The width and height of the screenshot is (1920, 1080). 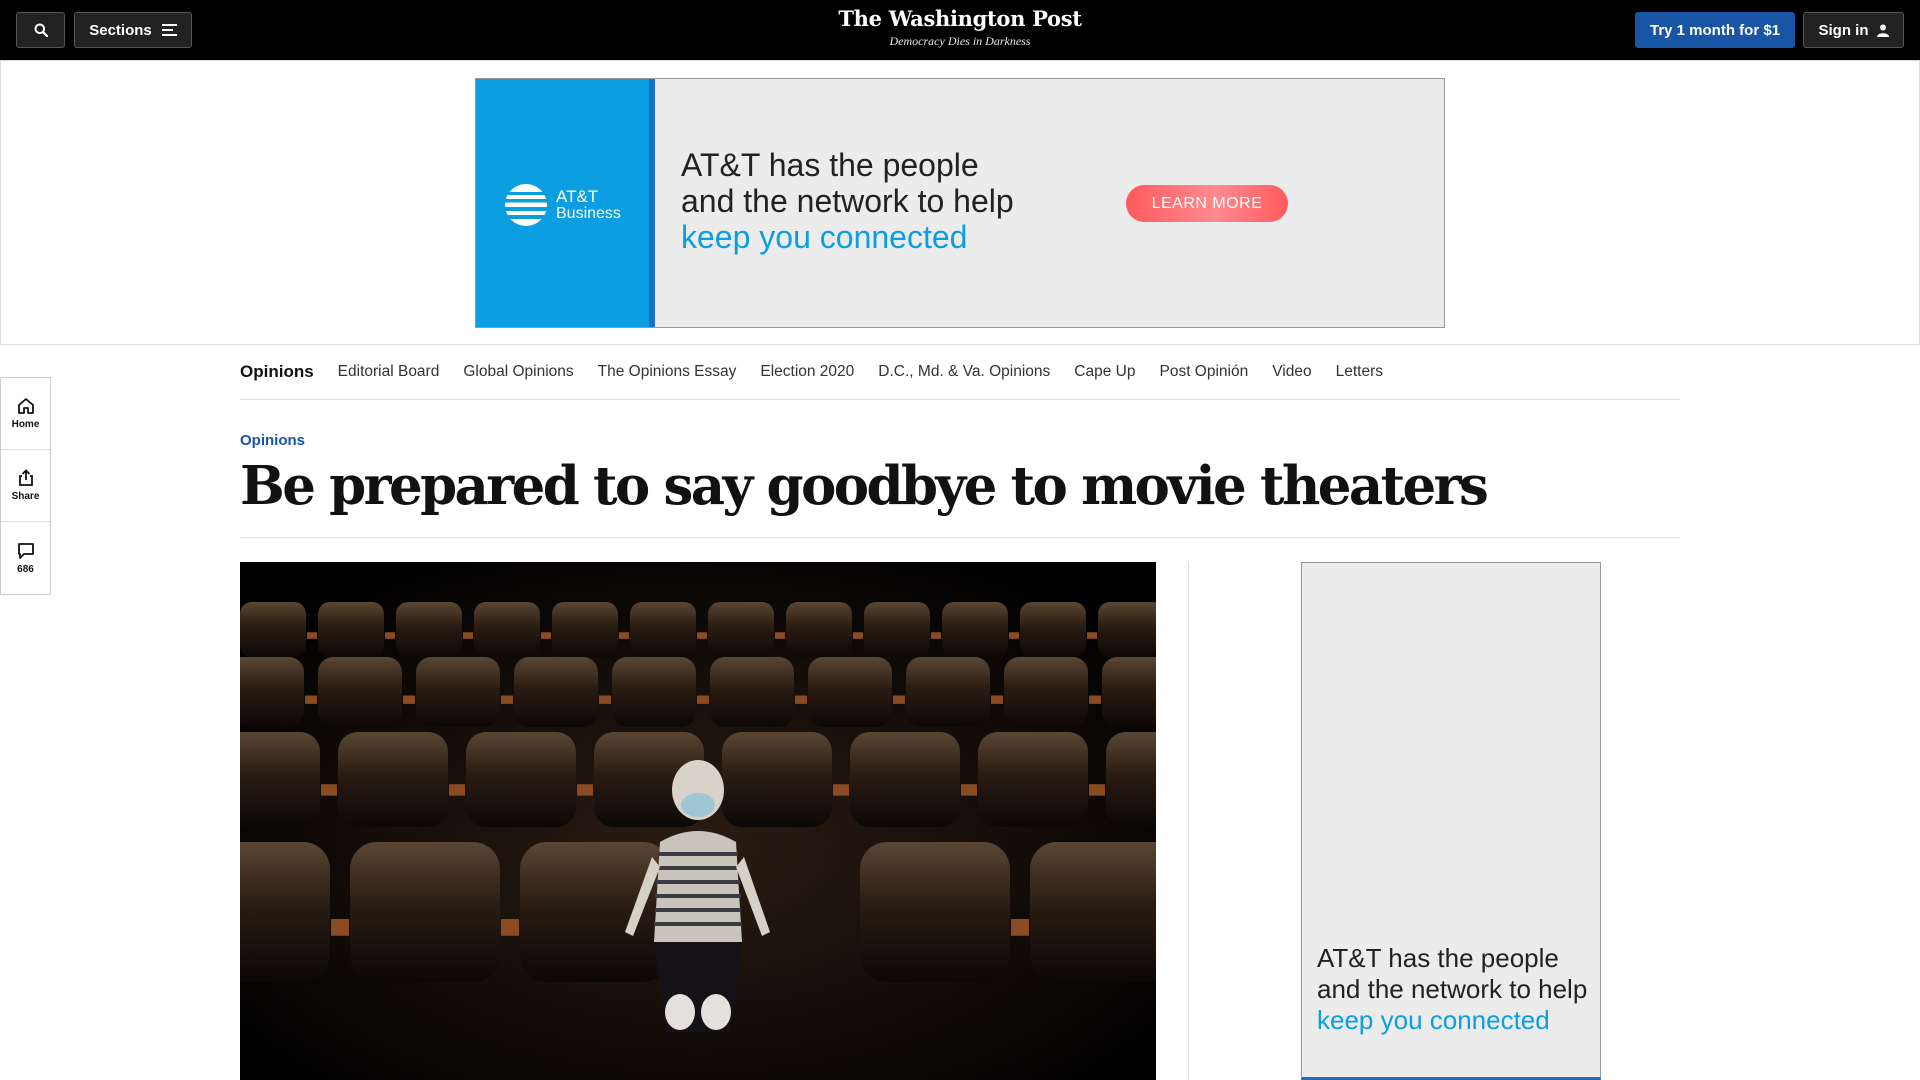 What do you see at coordinates (25, 496) in the screenshot?
I see `share-rail-label: Share` at bounding box center [25, 496].